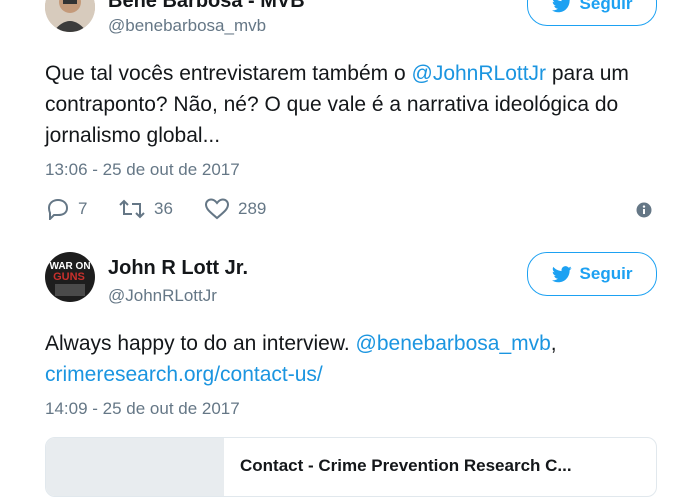  What do you see at coordinates (206, 6) in the screenshot?
I see `author-name: Bene Barbosa - MVB` at bounding box center [206, 6].